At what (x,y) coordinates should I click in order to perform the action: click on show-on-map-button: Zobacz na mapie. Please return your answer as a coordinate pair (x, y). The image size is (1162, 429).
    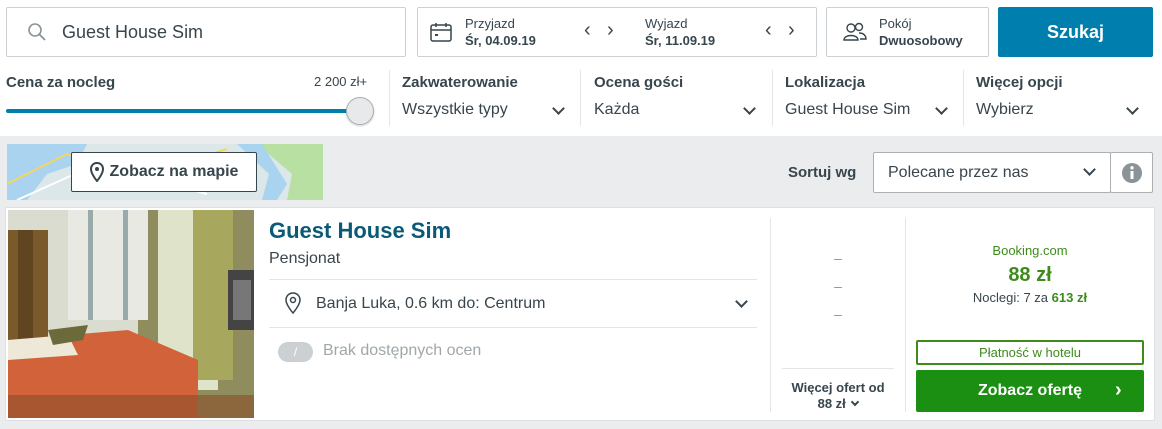
    Looking at the image, I should click on (164, 172).